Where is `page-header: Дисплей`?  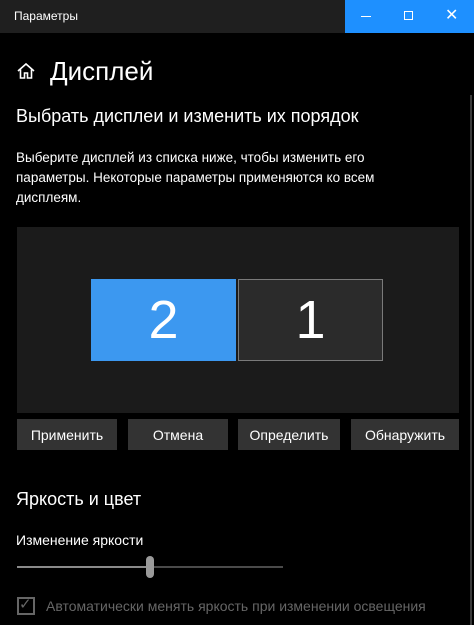
page-header: Дисплей is located at coordinates (84, 71).